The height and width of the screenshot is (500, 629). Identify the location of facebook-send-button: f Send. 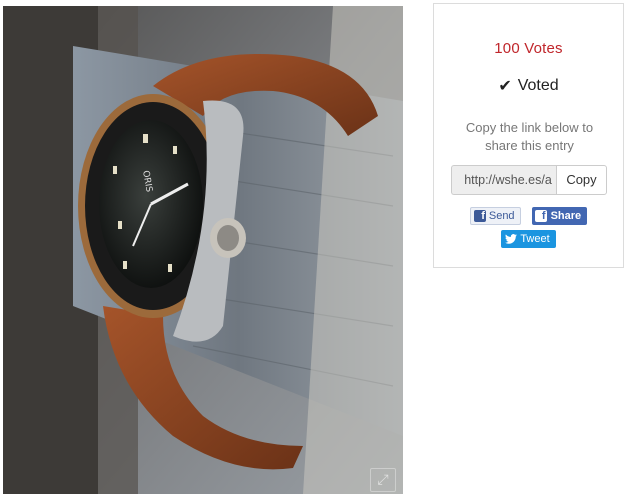
(495, 216).